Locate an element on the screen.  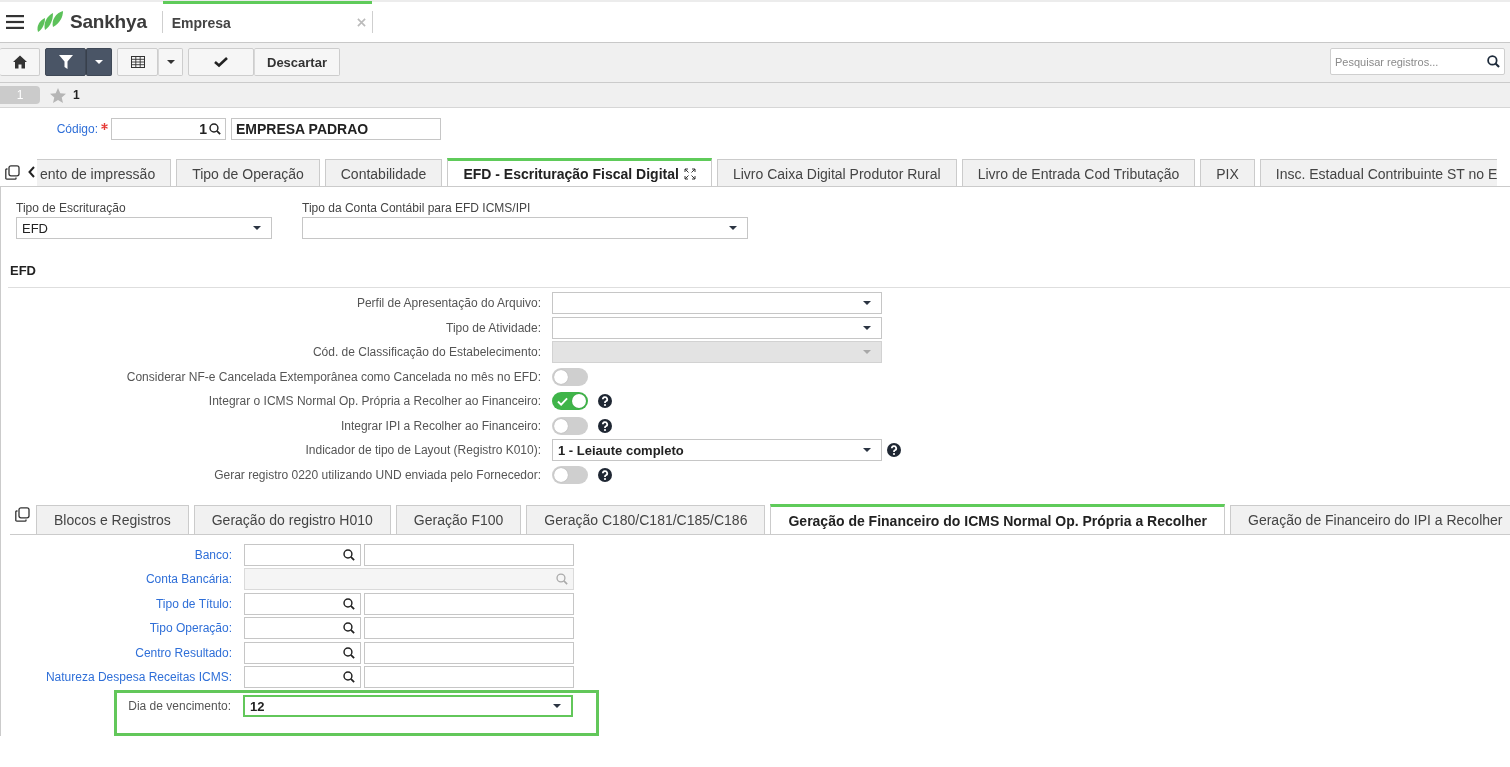
home-button is located at coordinates (20, 62).